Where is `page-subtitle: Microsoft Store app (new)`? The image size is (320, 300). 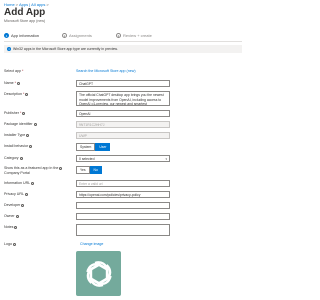
page-subtitle: Microsoft Store app (new) is located at coordinates (25, 21).